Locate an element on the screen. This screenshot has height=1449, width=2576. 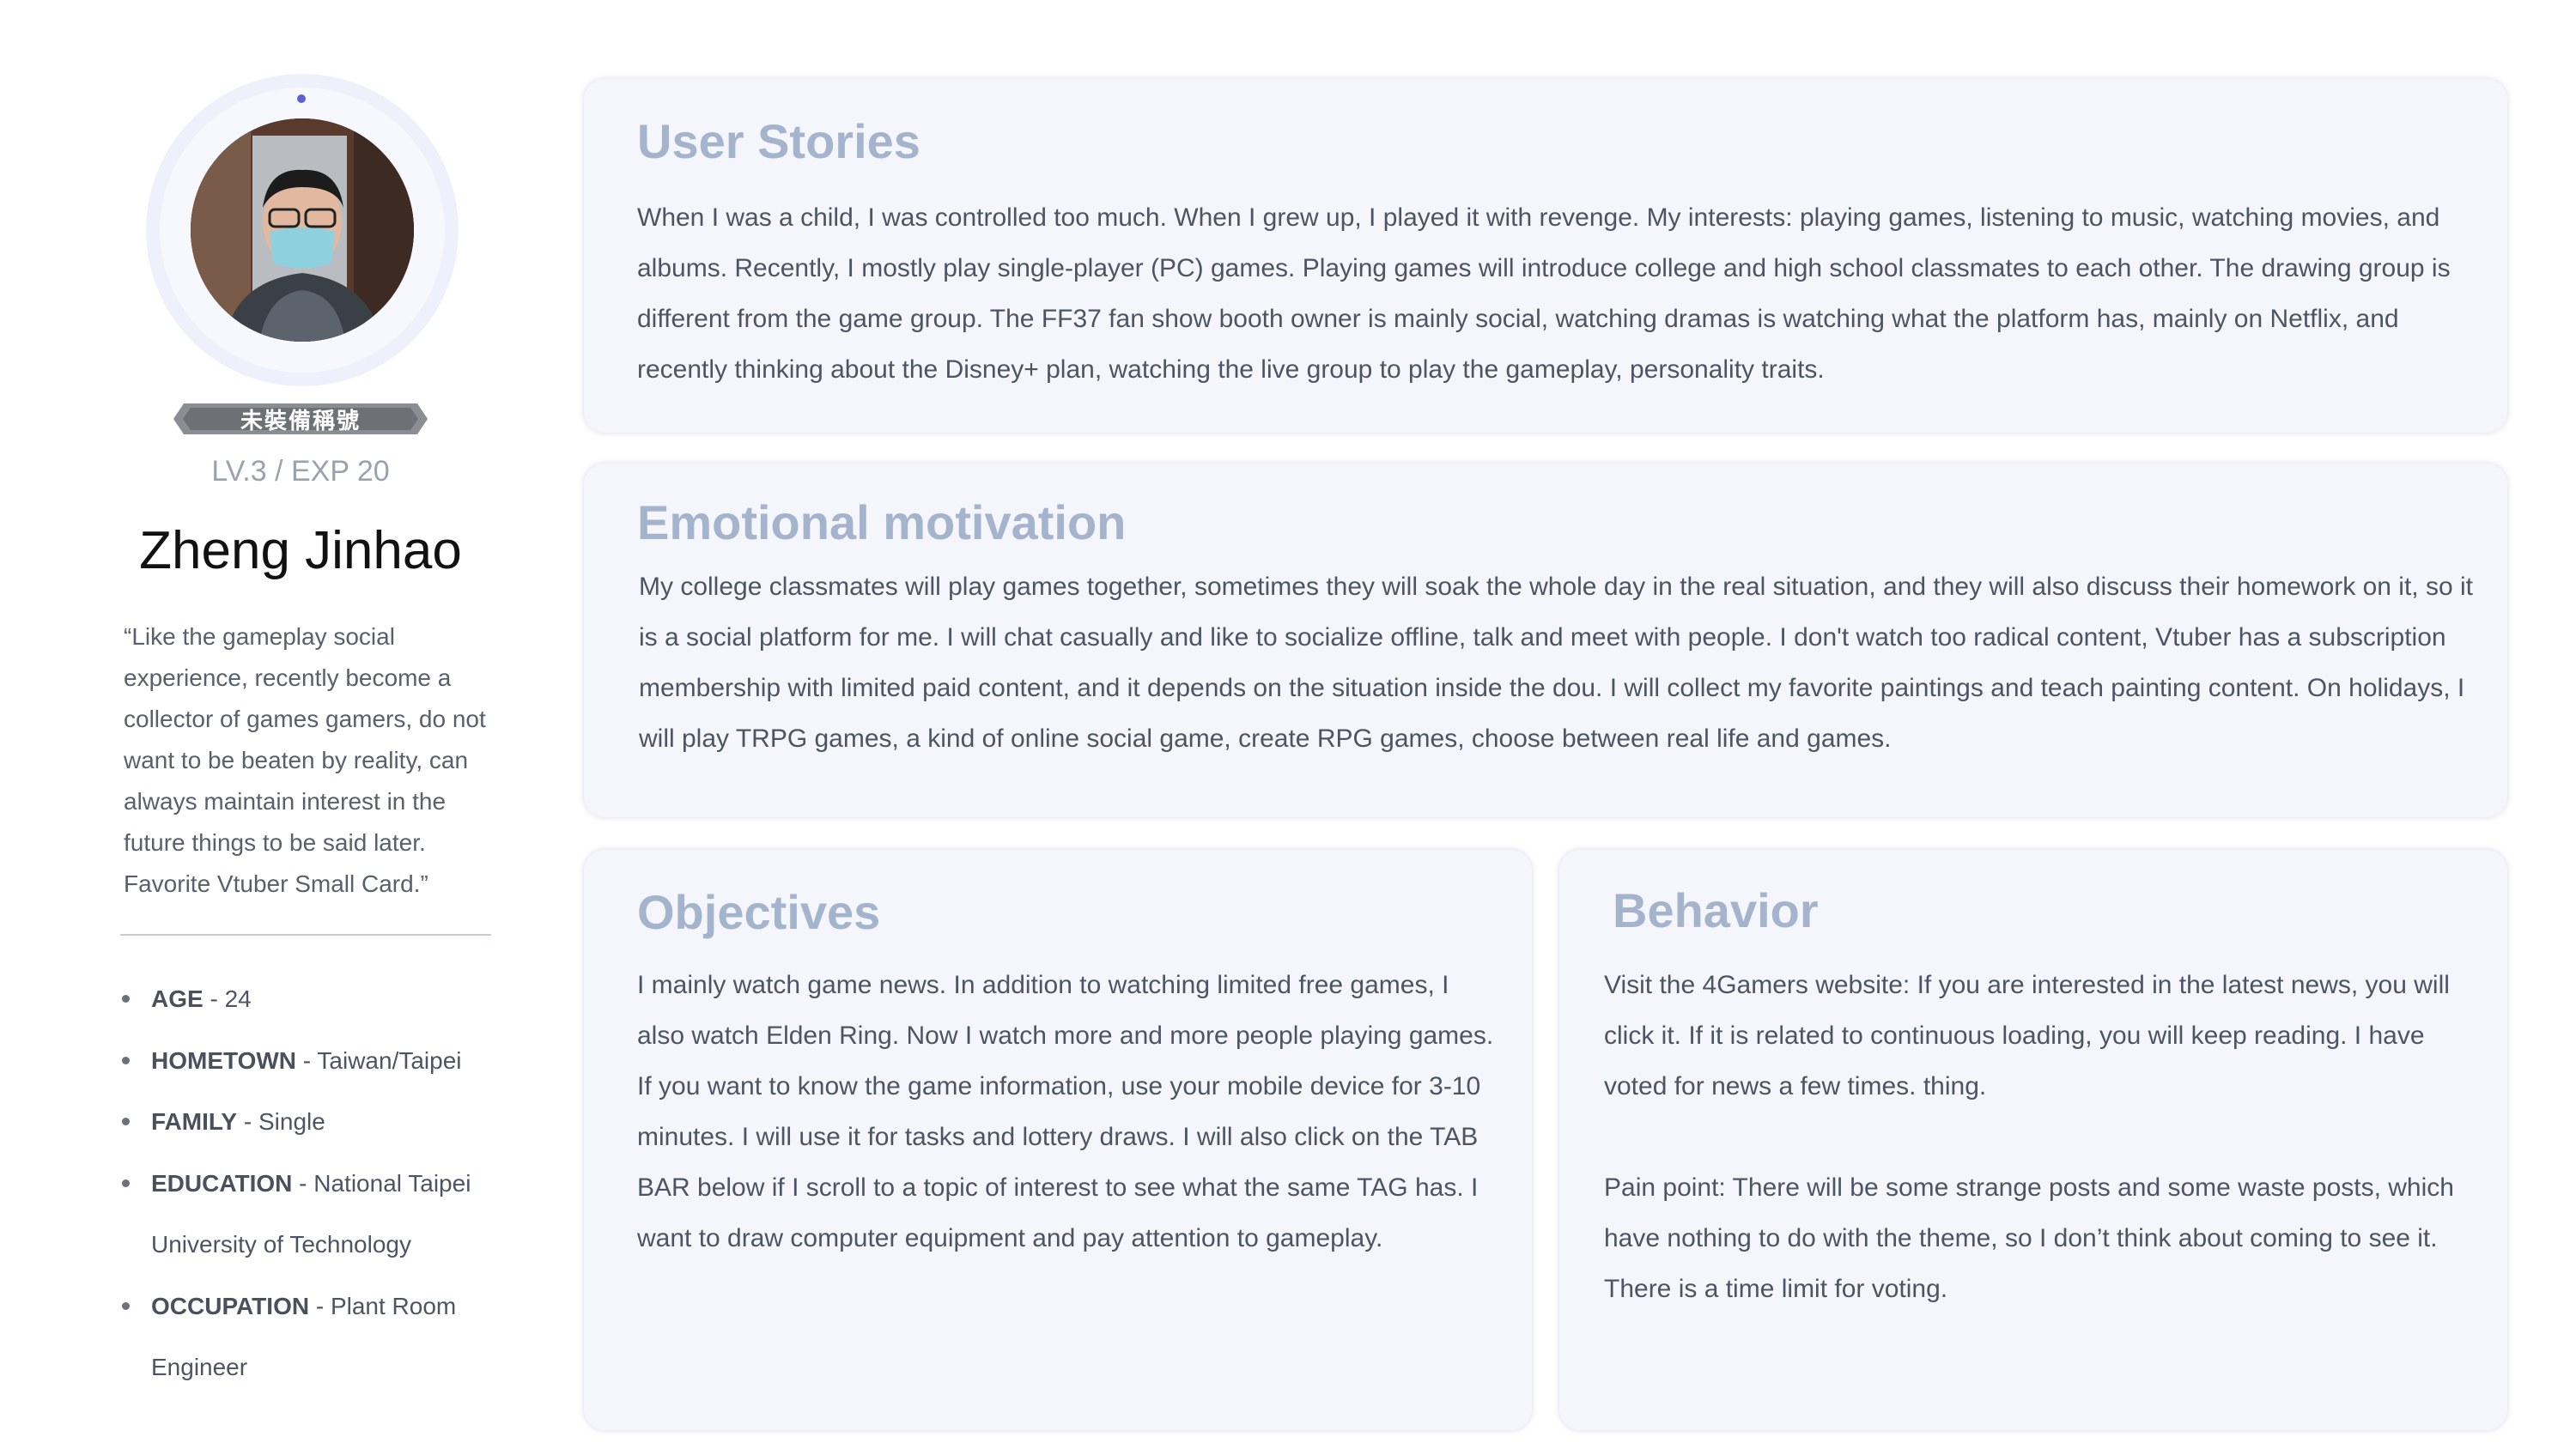
level-exp: LV.3 / EXP 20 is located at coordinates (301, 472).